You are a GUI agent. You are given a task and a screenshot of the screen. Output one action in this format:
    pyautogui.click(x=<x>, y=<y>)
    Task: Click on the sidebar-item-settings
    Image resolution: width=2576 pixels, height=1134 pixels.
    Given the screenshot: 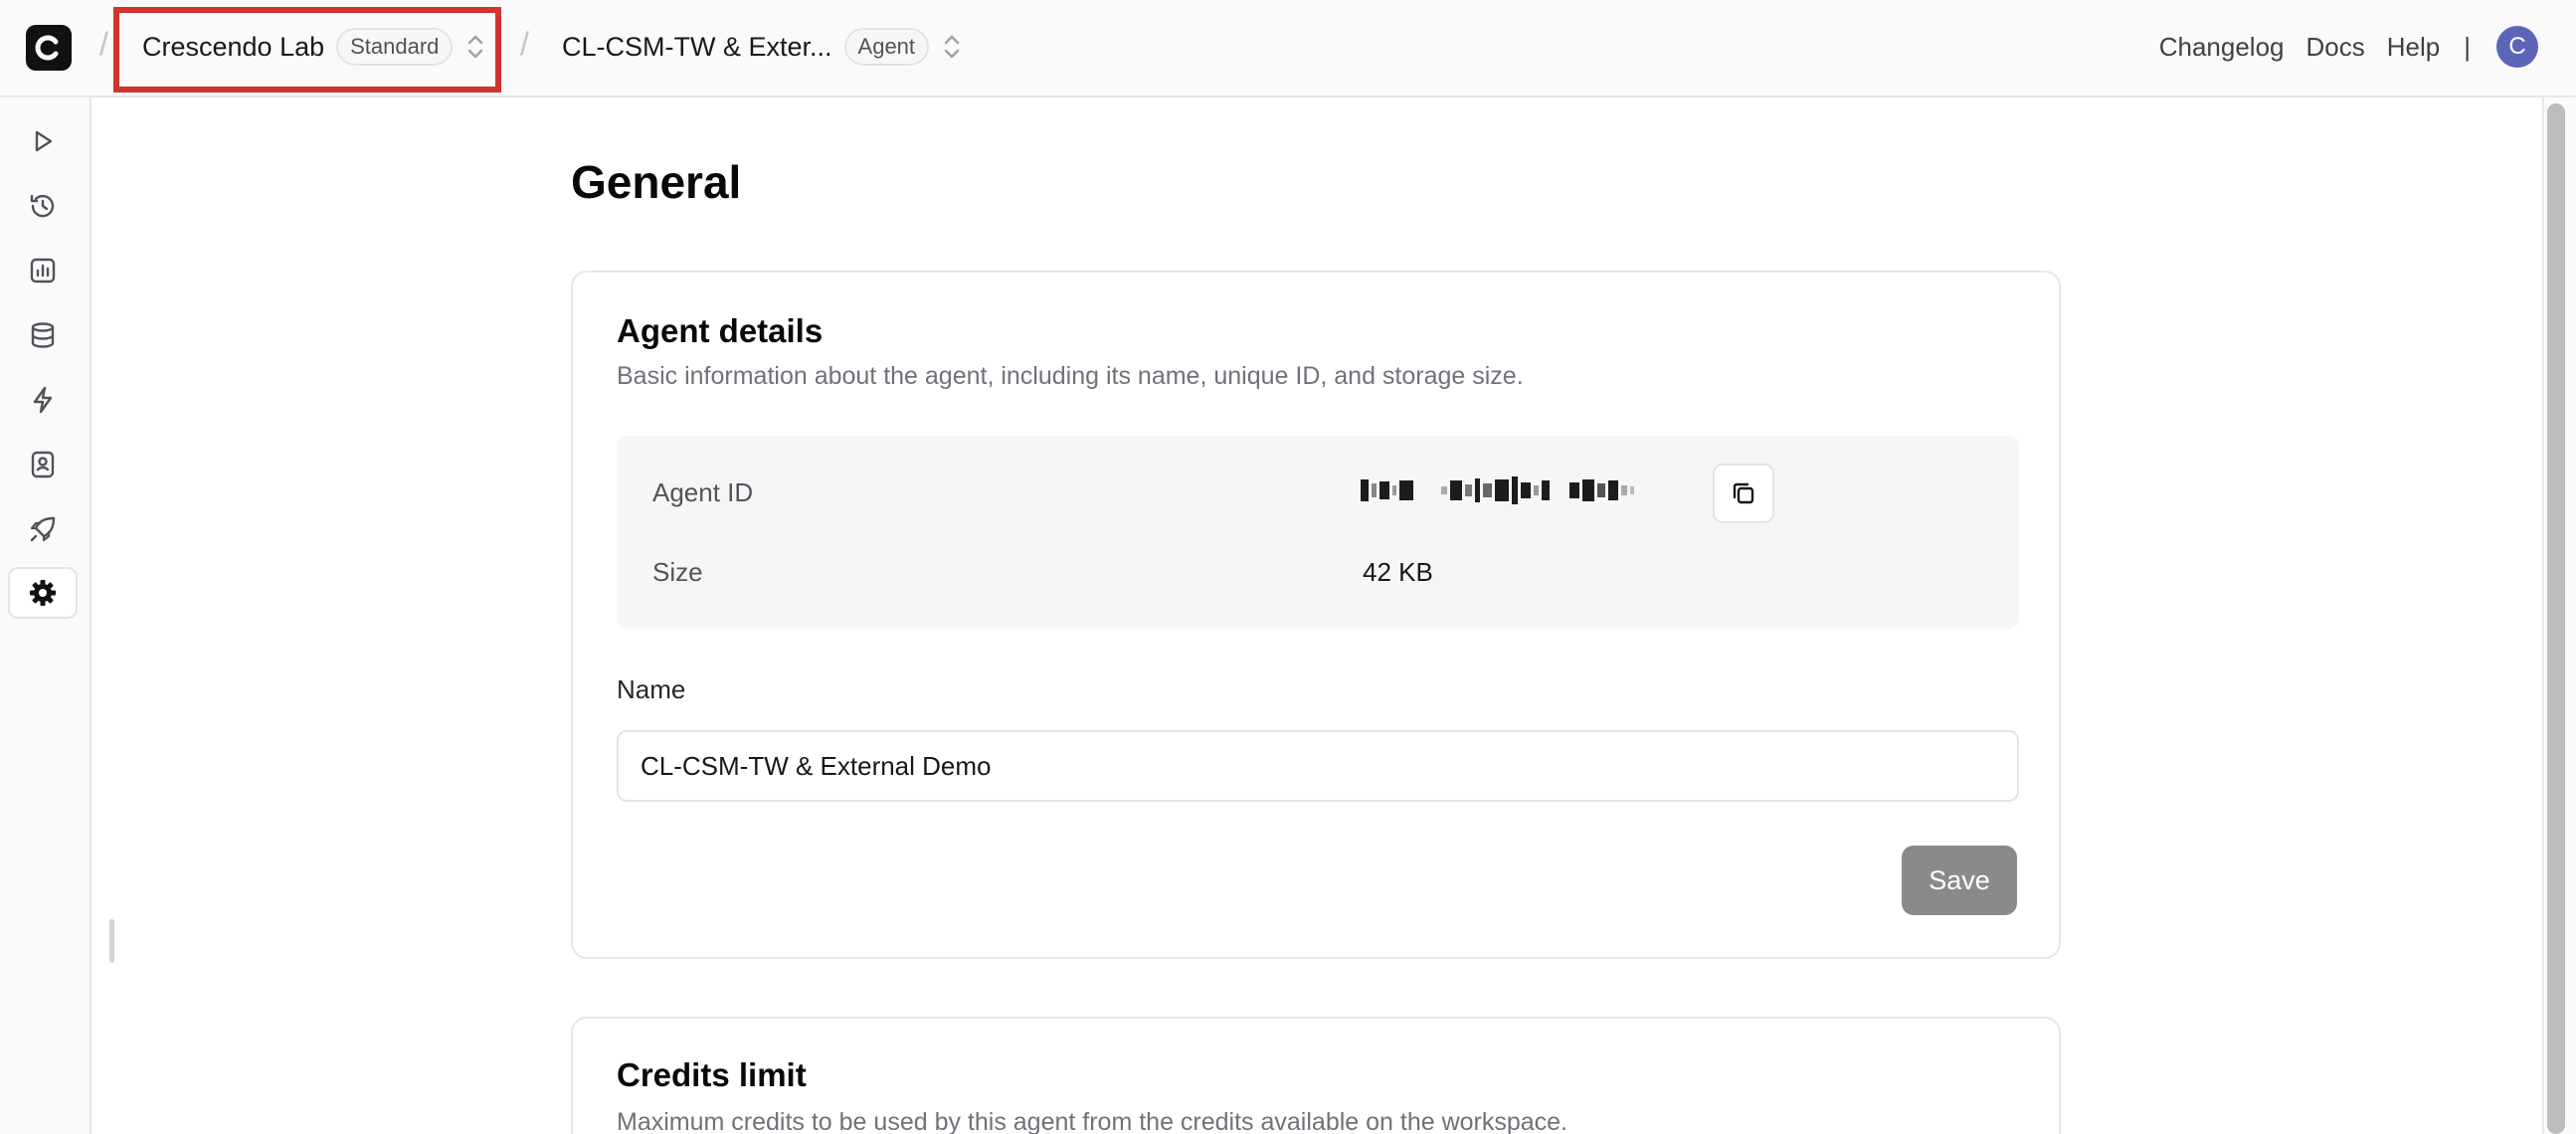 What is the action you would take?
    pyautogui.click(x=43, y=593)
    